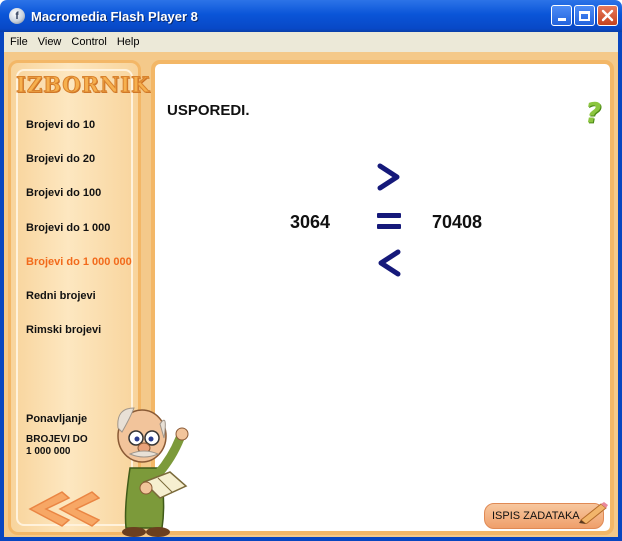  I want to click on minimize-icon, so click(561, 19).